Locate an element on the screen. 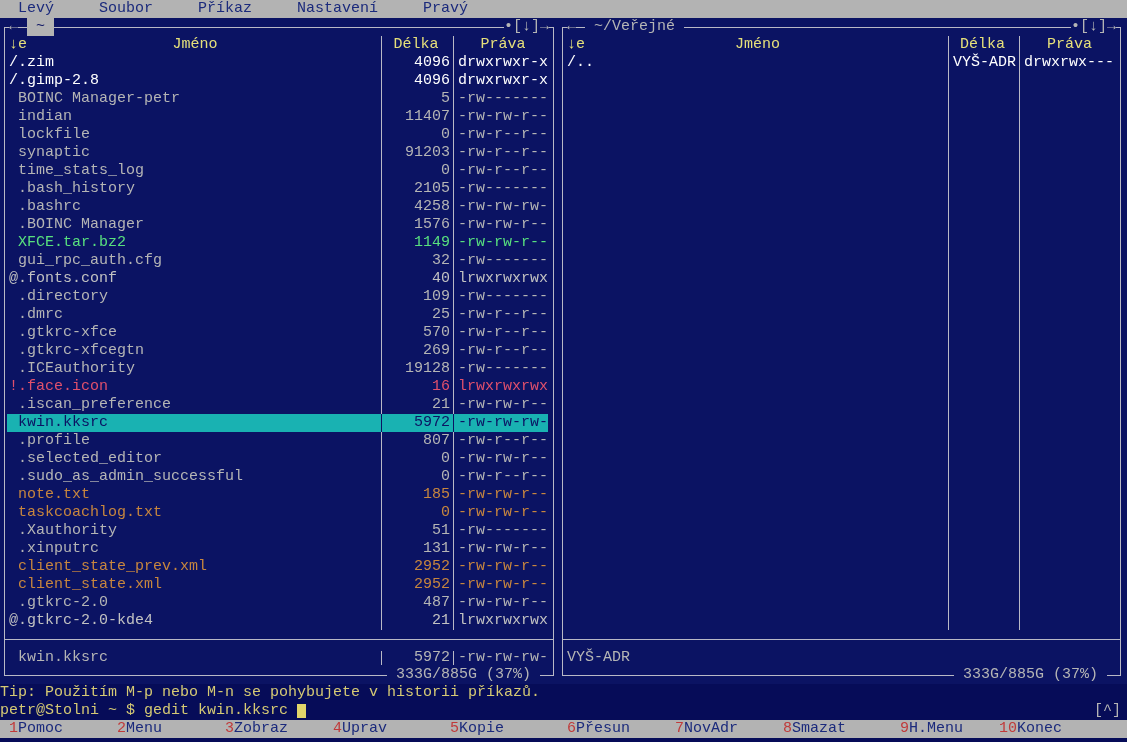 The width and height of the screenshot is (1127, 742). file-permissions: drwxrwx--- is located at coordinates (1069, 63).